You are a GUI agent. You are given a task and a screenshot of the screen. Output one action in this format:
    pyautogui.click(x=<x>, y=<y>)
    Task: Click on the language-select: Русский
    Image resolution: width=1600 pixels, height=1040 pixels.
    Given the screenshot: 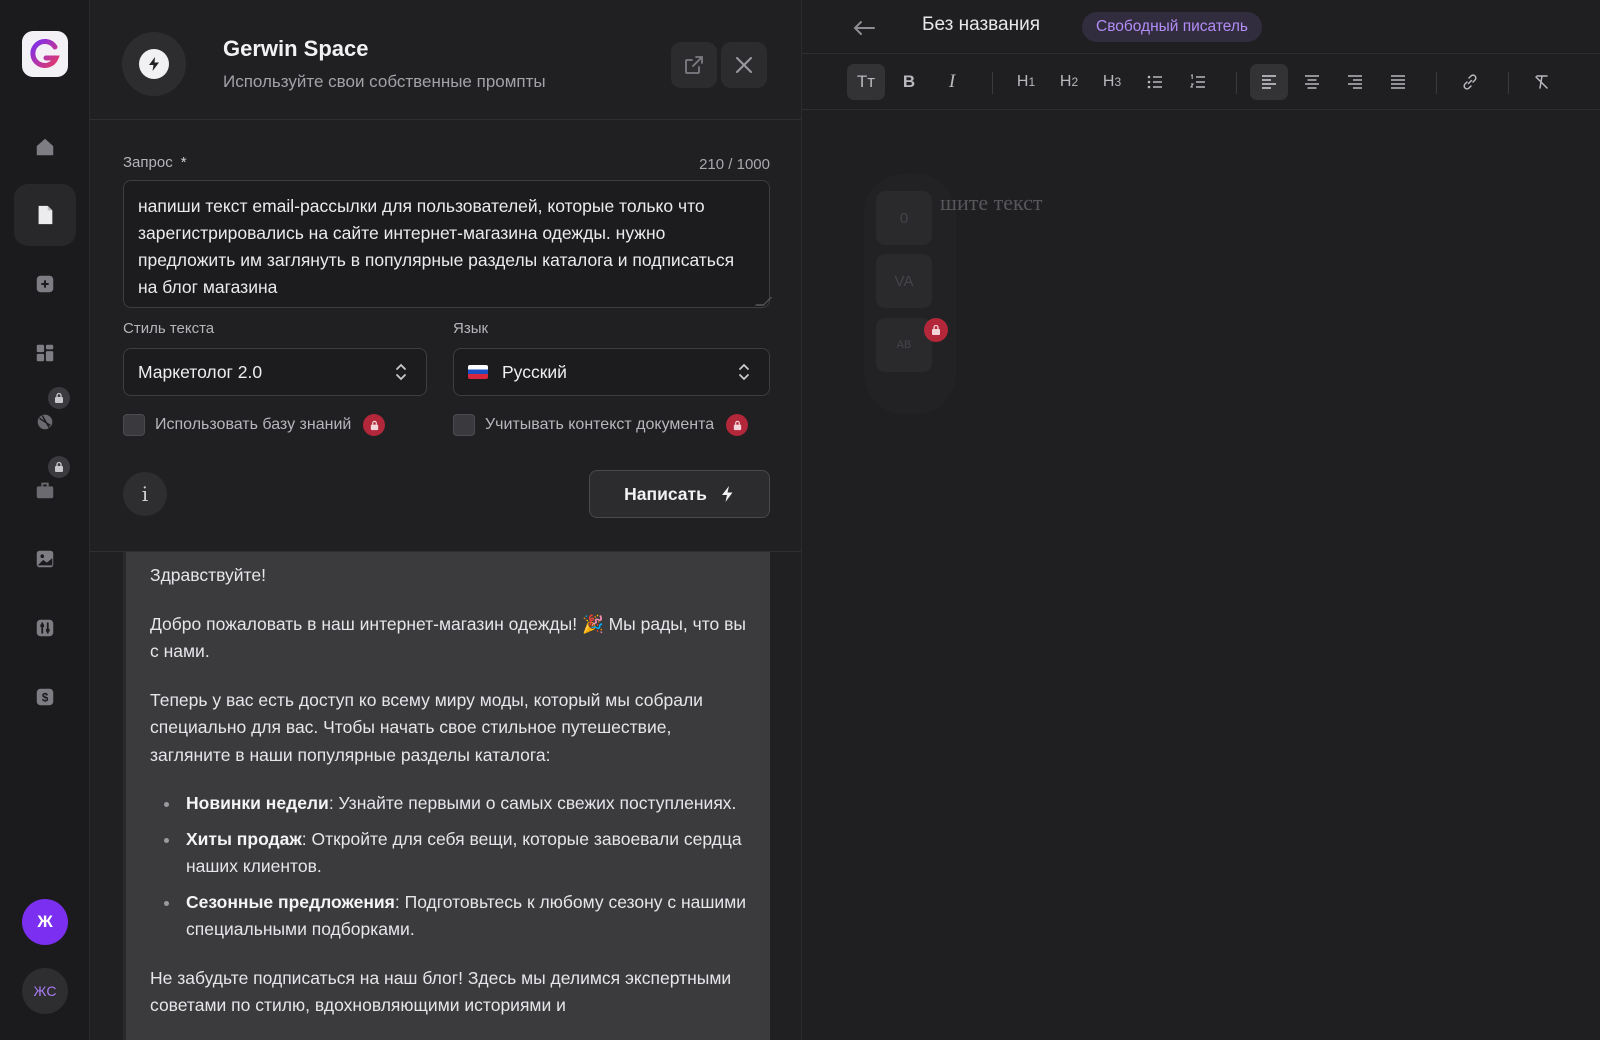 What is the action you would take?
    pyautogui.click(x=611, y=372)
    